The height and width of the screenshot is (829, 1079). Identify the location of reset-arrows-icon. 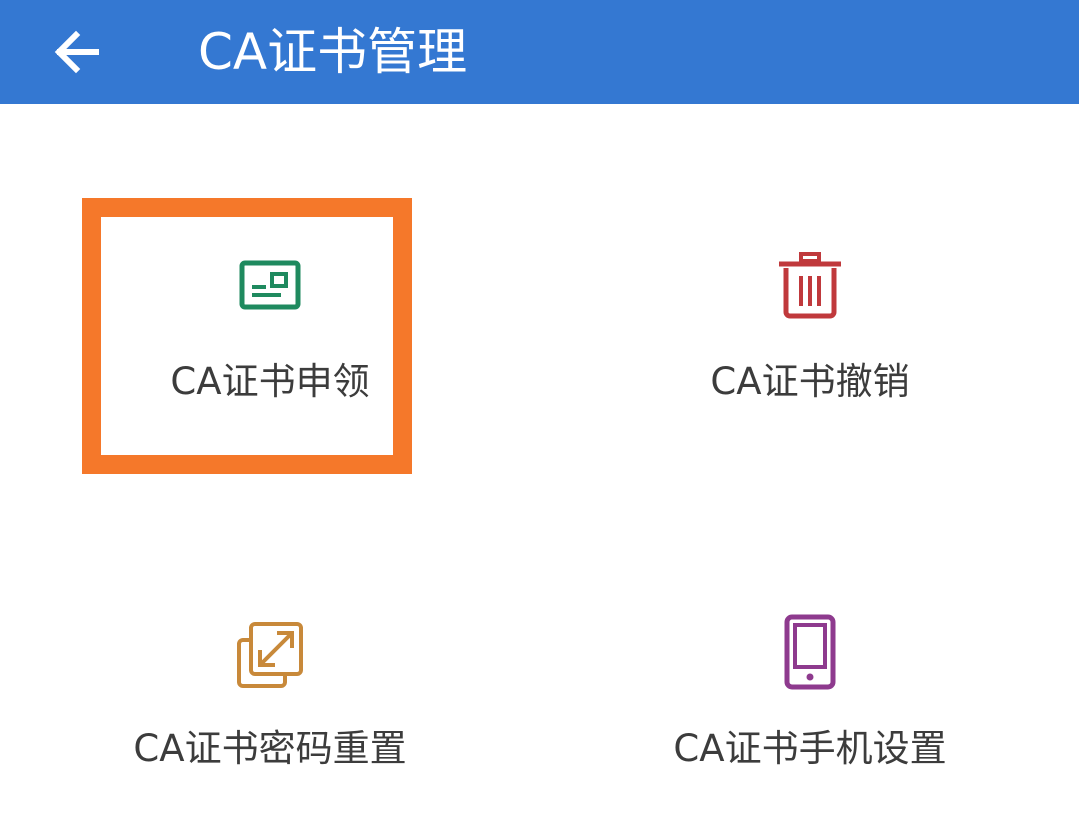
(270, 655).